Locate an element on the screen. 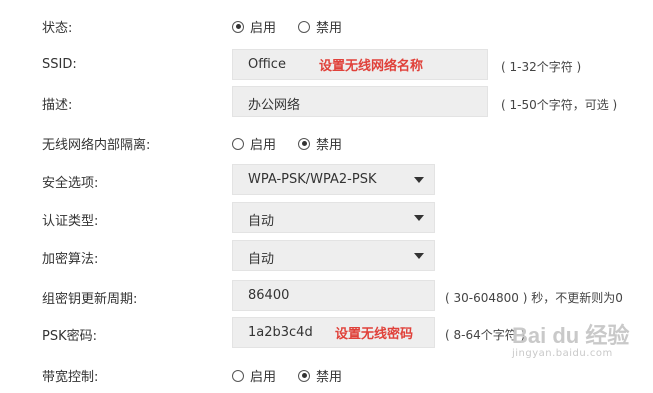  group-key-label: 组密钥更新周期: is located at coordinates (90, 299).